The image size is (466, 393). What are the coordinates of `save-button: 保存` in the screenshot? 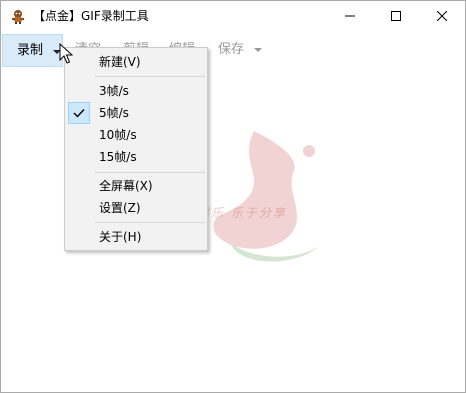 It's located at (231, 50).